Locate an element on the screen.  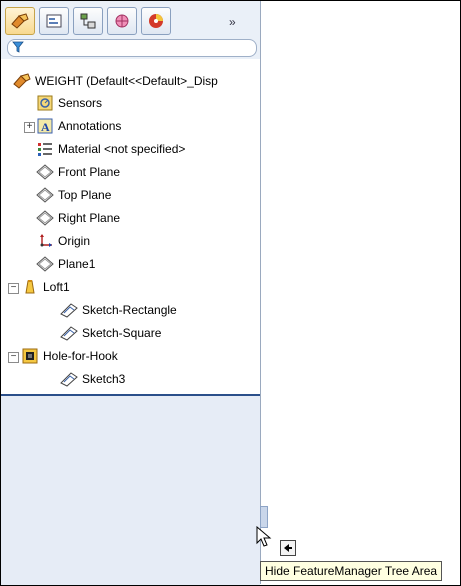
tree-item-loft1: Loft1 is located at coordinates (45, 287).